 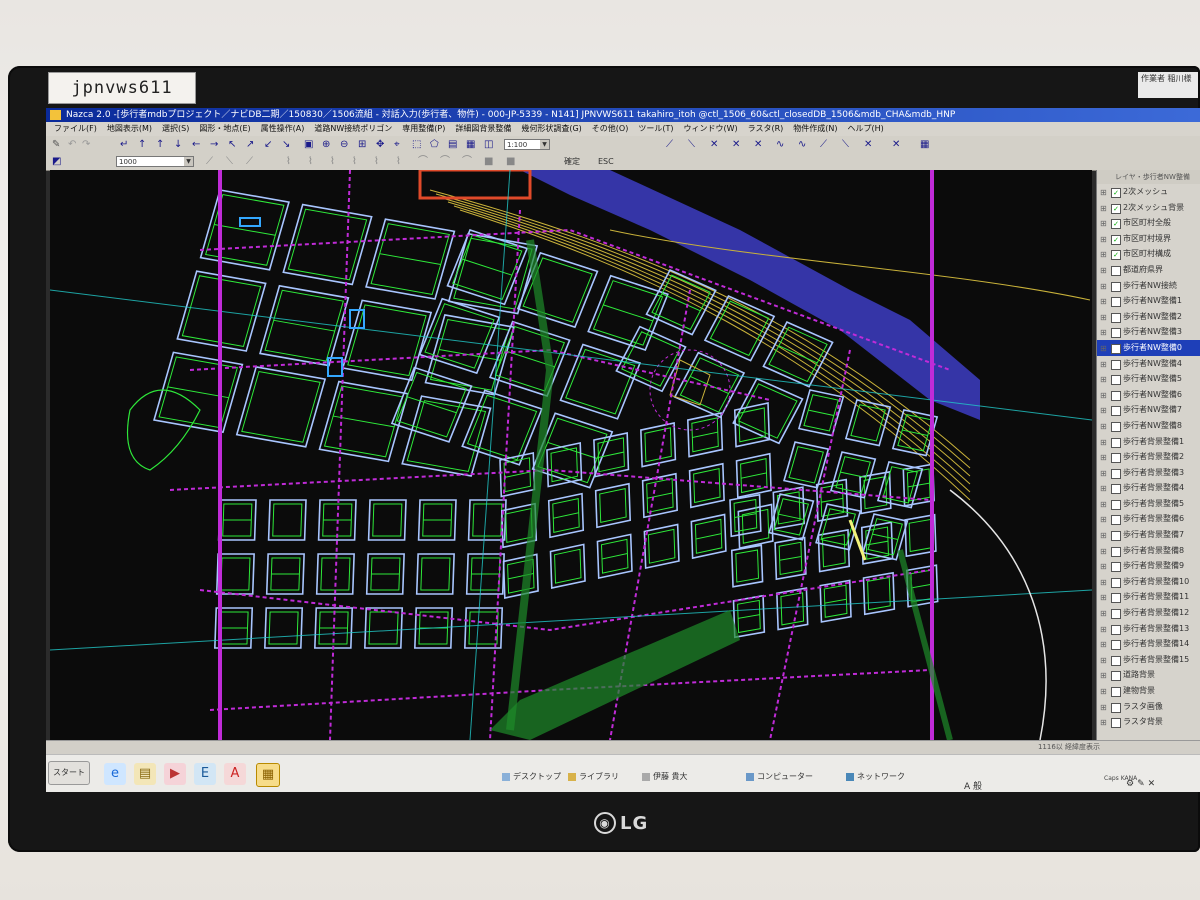 What do you see at coordinates (129, 128) in the screenshot?
I see `menu-item: 地図表示(M)` at bounding box center [129, 128].